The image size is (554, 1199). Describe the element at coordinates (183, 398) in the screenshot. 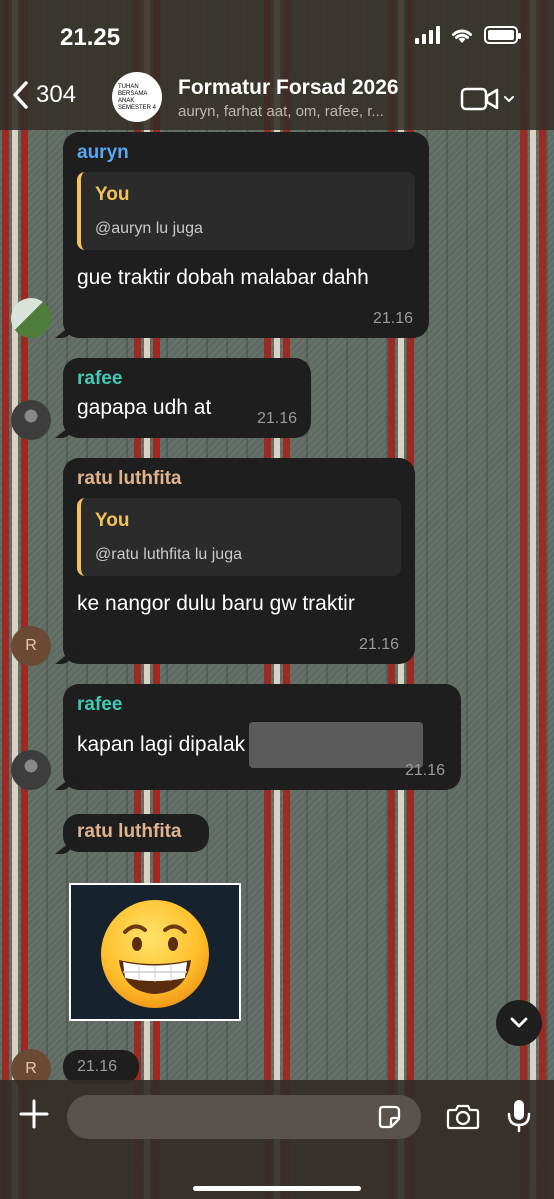

I see `message-bubble: rafee gapapa udh at 21.16` at that location.